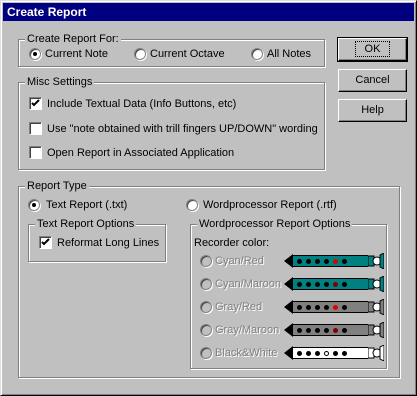 This screenshot has width=417, height=396. Describe the element at coordinates (187, 54) in the screenshot. I see `label-current-octave: Current Octave` at that location.